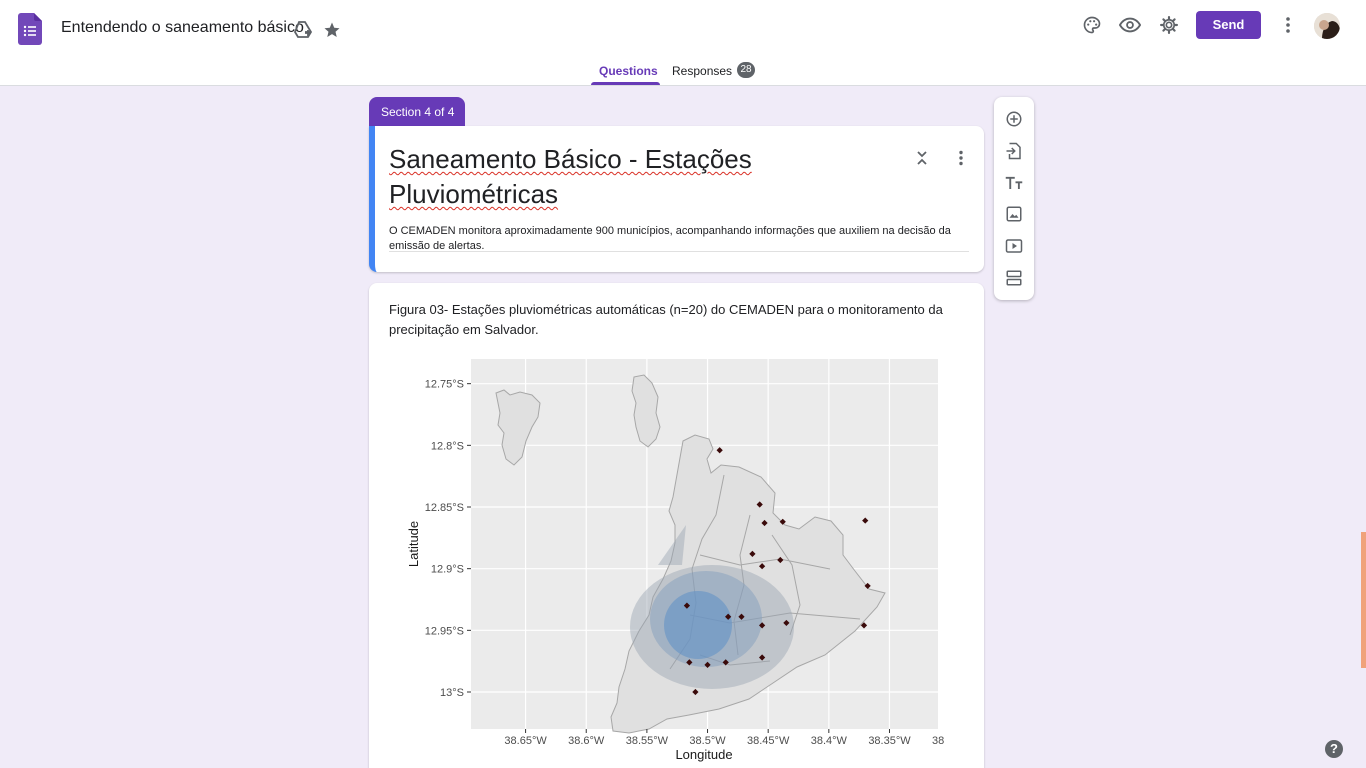 Image resolution: width=1366 pixels, height=768 pixels. Describe the element at coordinates (829, 741) in the screenshot. I see `x-tick-label: 38.4°W` at that location.